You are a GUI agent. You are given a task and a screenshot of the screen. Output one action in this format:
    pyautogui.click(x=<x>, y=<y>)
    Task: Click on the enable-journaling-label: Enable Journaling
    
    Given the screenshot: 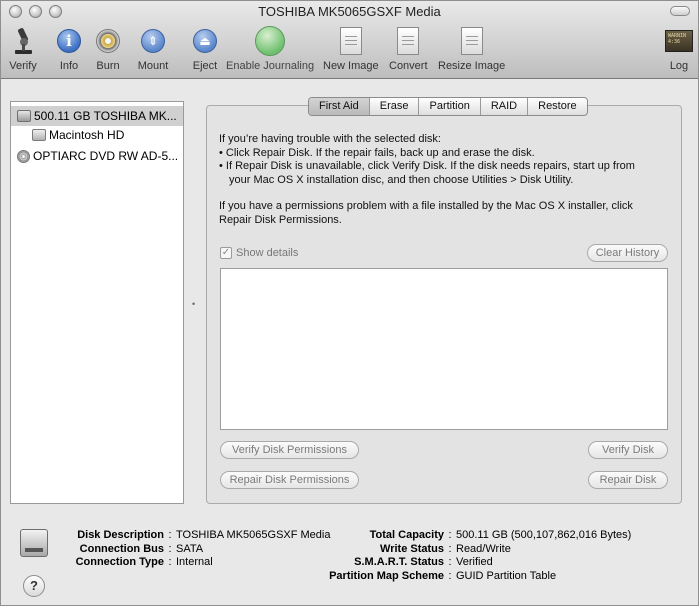 What is the action you would take?
    pyautogui.click(x=270, y=66)
    